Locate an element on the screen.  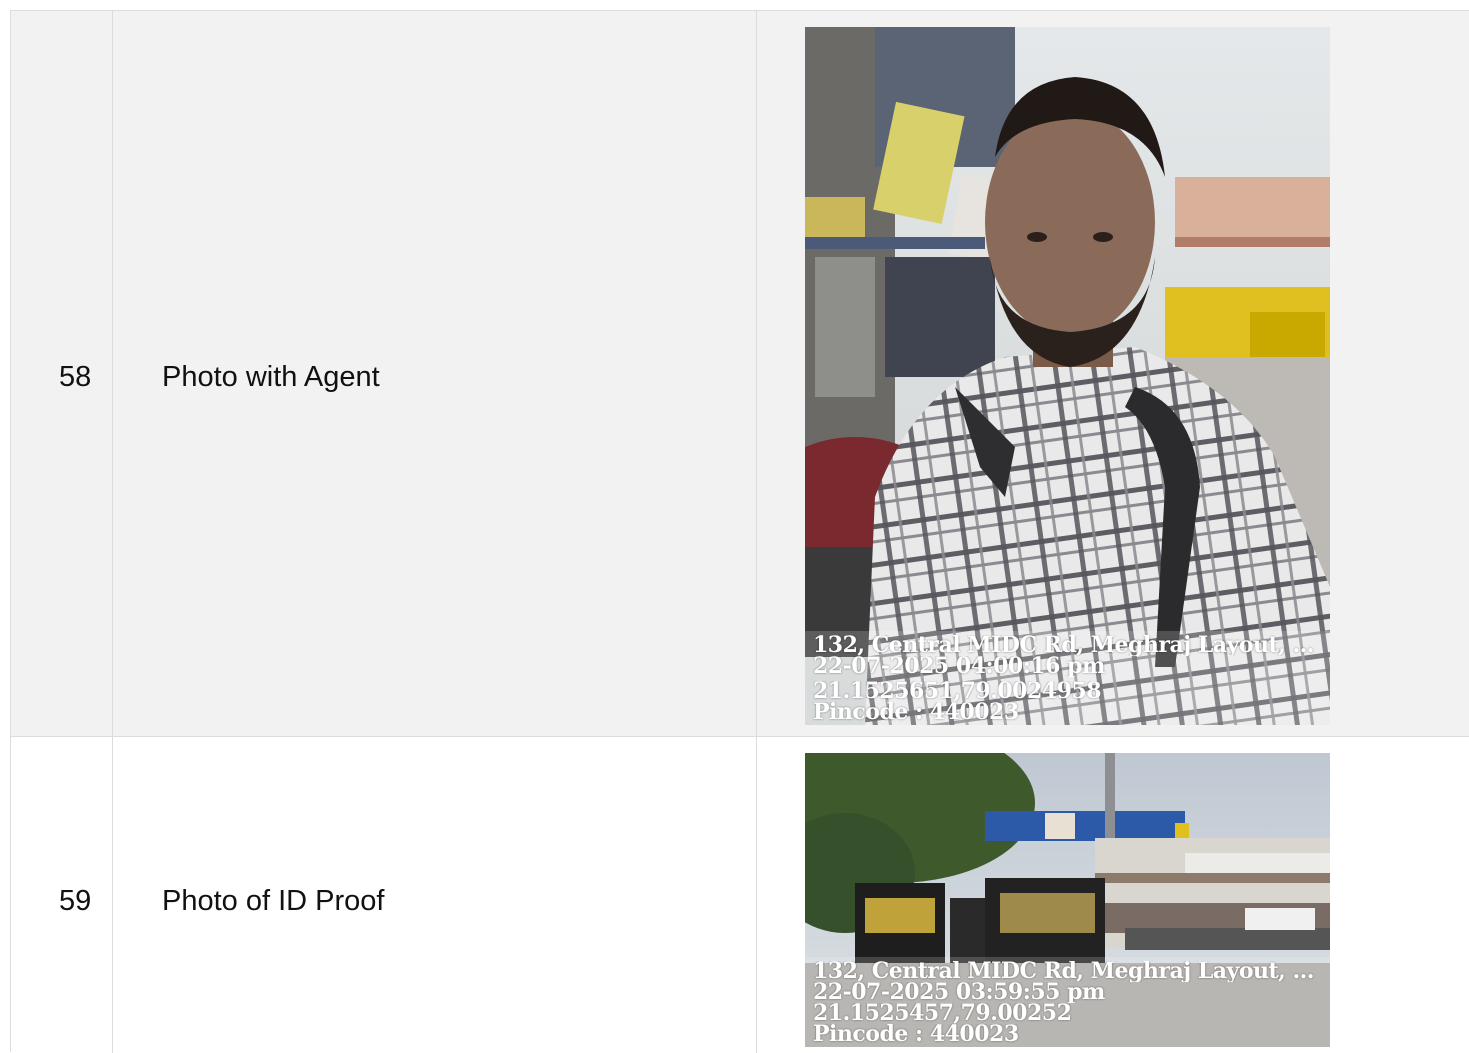
serial-number: 58 is located at coordinates (75, 377).